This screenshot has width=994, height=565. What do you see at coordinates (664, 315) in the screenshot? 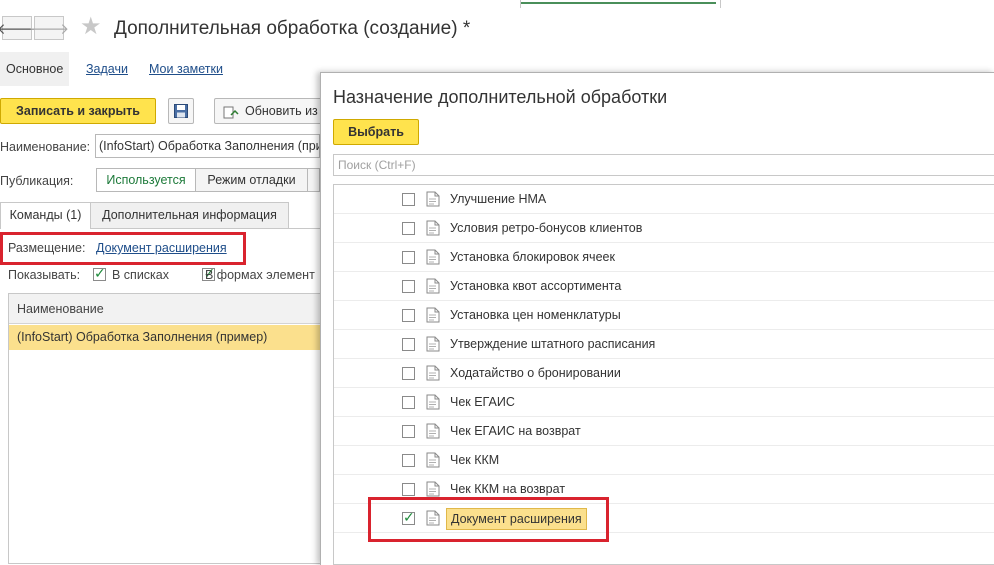
I see `list-item: Установка цен номенклатуры` at bounding box center [664, 315].